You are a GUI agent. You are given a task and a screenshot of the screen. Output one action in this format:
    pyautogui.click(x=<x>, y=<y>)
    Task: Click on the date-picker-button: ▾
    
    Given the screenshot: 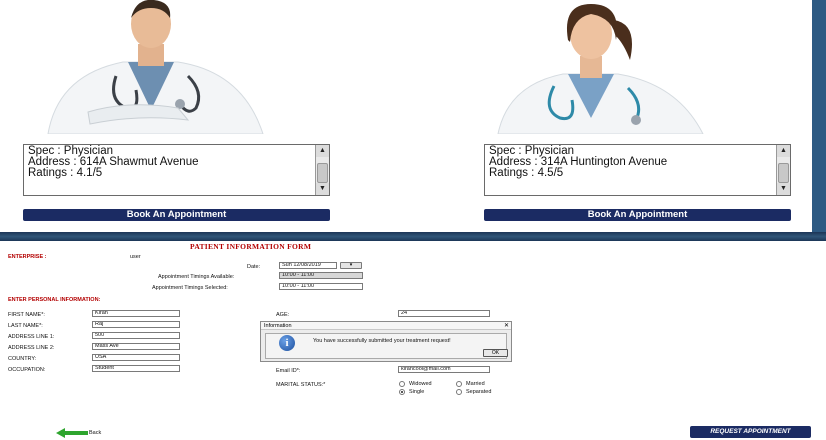 What is the action you would take?
    pyautogui.click(x=351, y=265)
    